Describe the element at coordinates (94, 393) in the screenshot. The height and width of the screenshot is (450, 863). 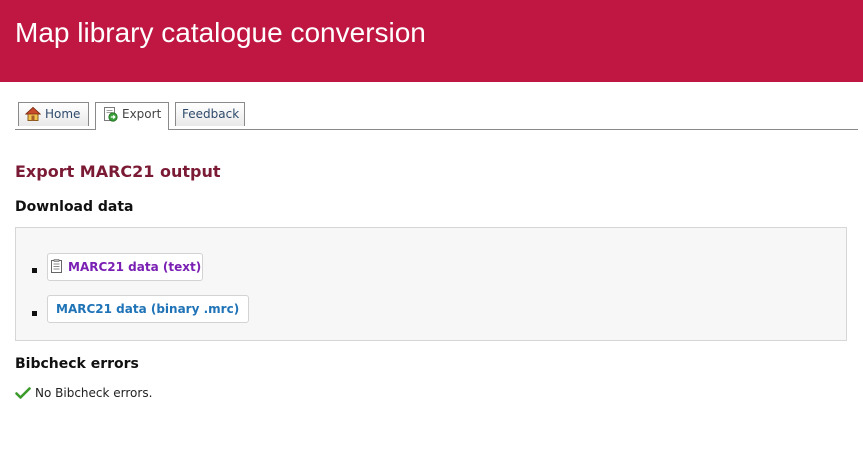
I see `bibcheck-message: No Bibcheck errors.` at that location.